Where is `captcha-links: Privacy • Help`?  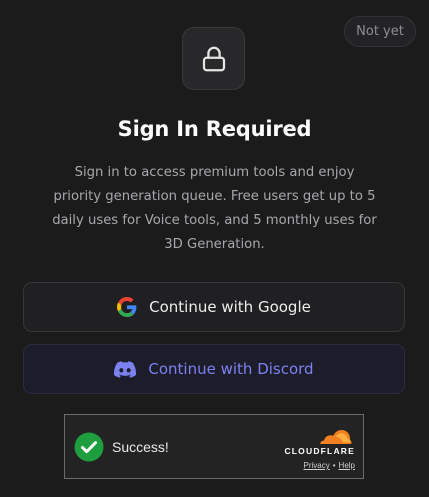 captcha-links: Privacy • Help is located at coordinates (330, 465).